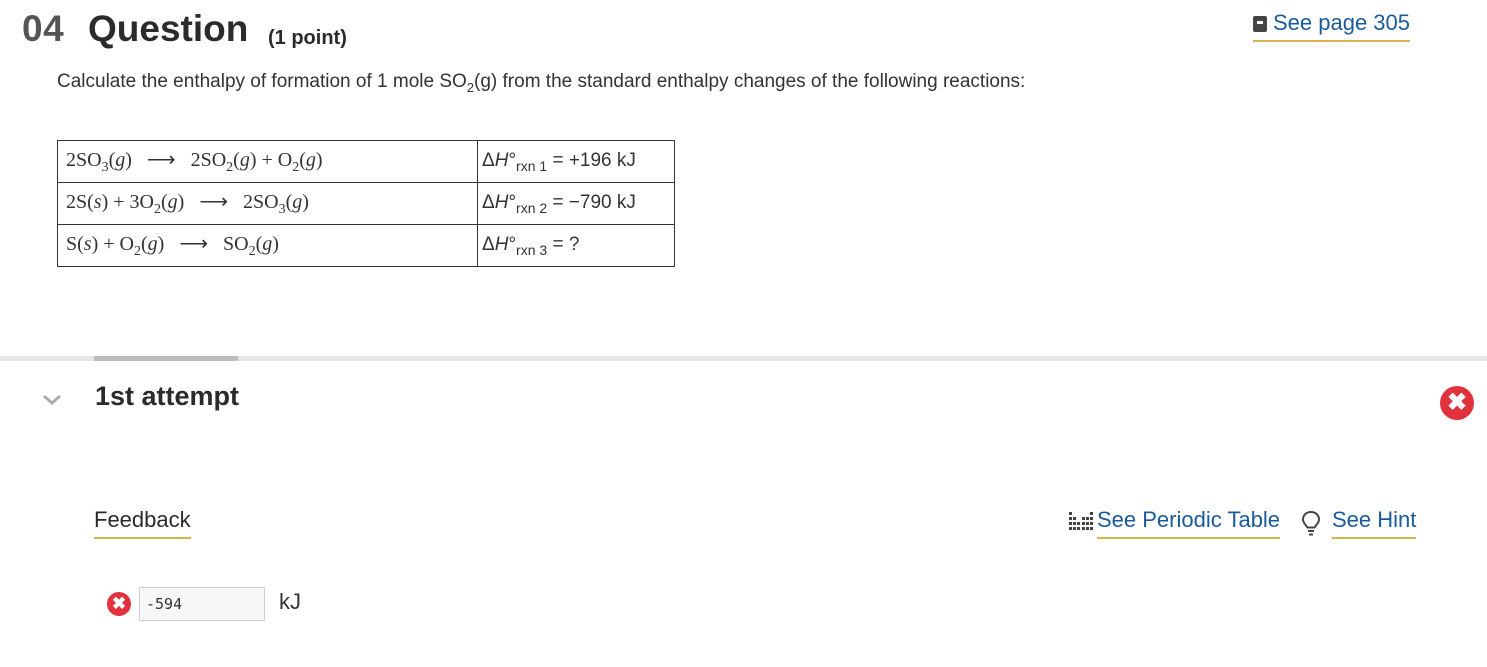 The height and width of the screenshot is (667, 1487). I want to click on answer-unit: kJ, so click(290, 601).